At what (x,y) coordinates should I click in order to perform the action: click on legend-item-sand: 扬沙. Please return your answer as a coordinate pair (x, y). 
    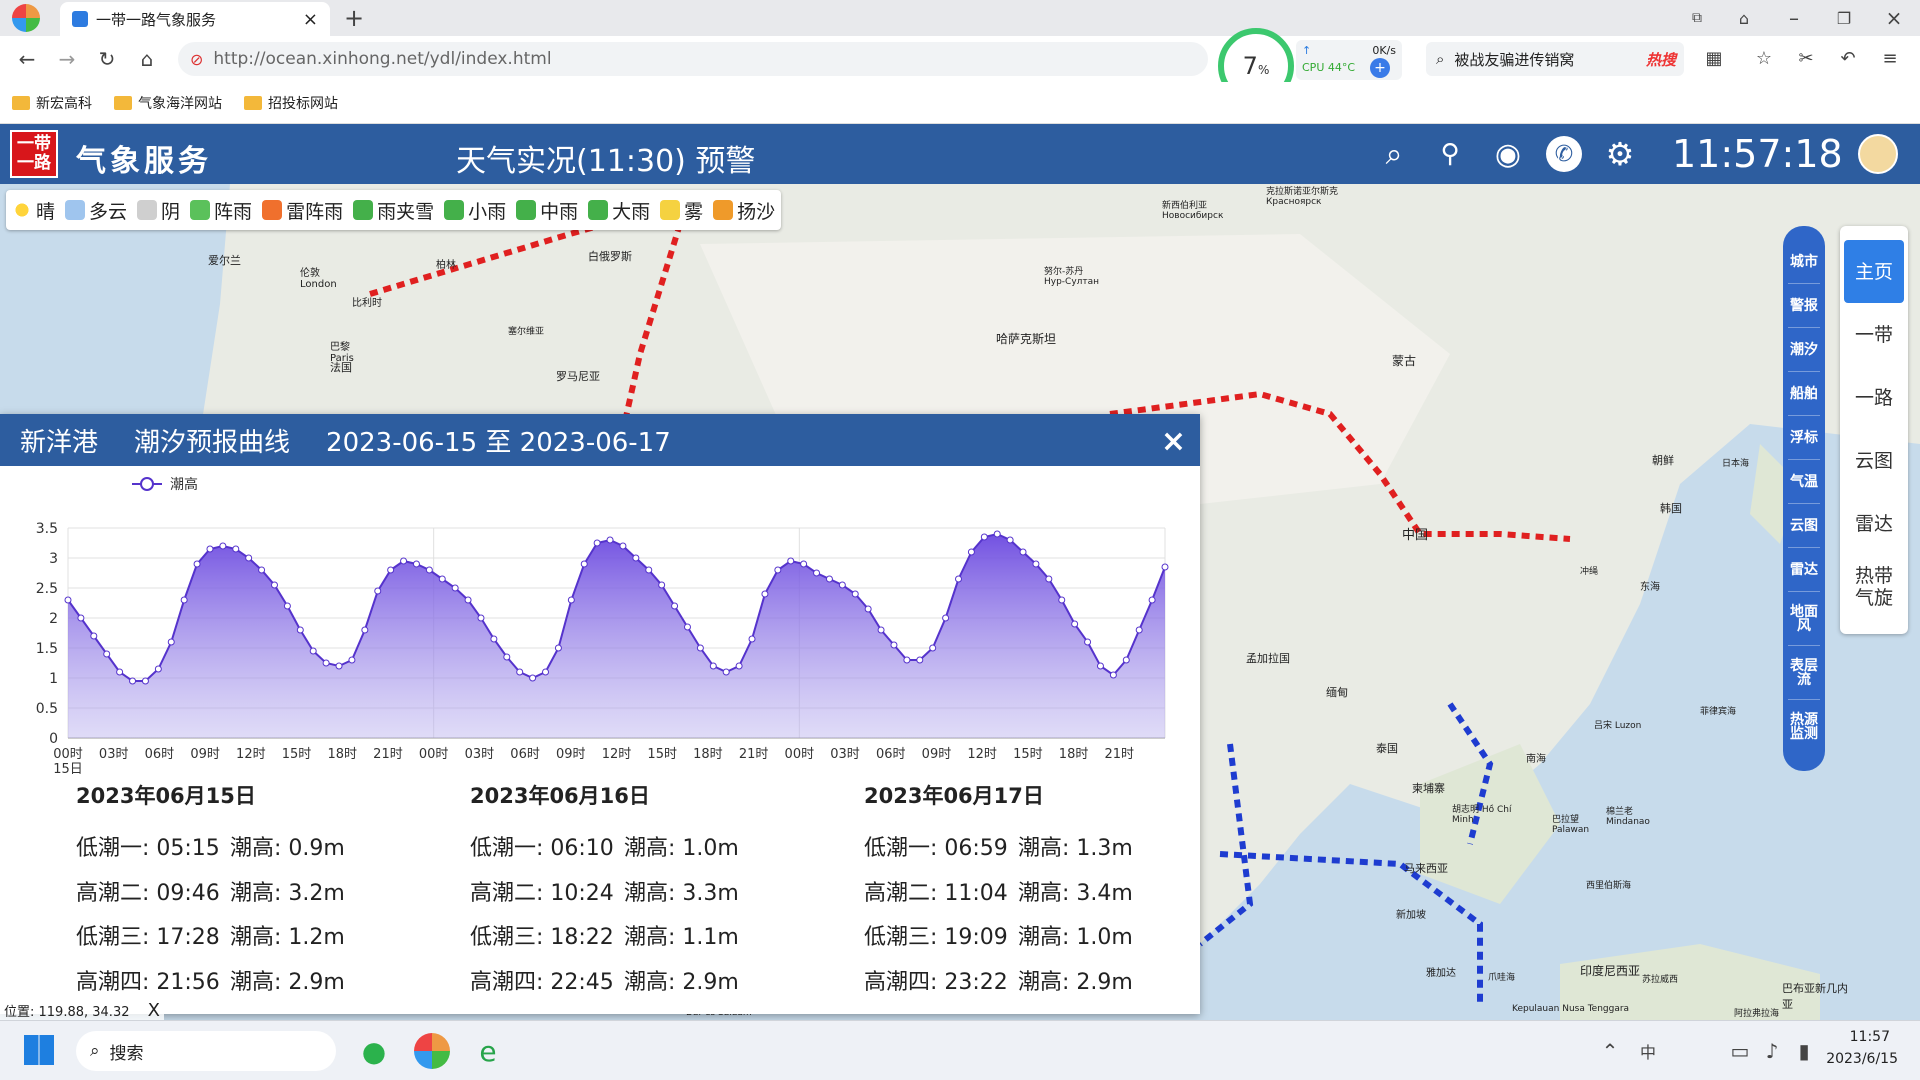
    Looking at the image, I should click on (744, 210).